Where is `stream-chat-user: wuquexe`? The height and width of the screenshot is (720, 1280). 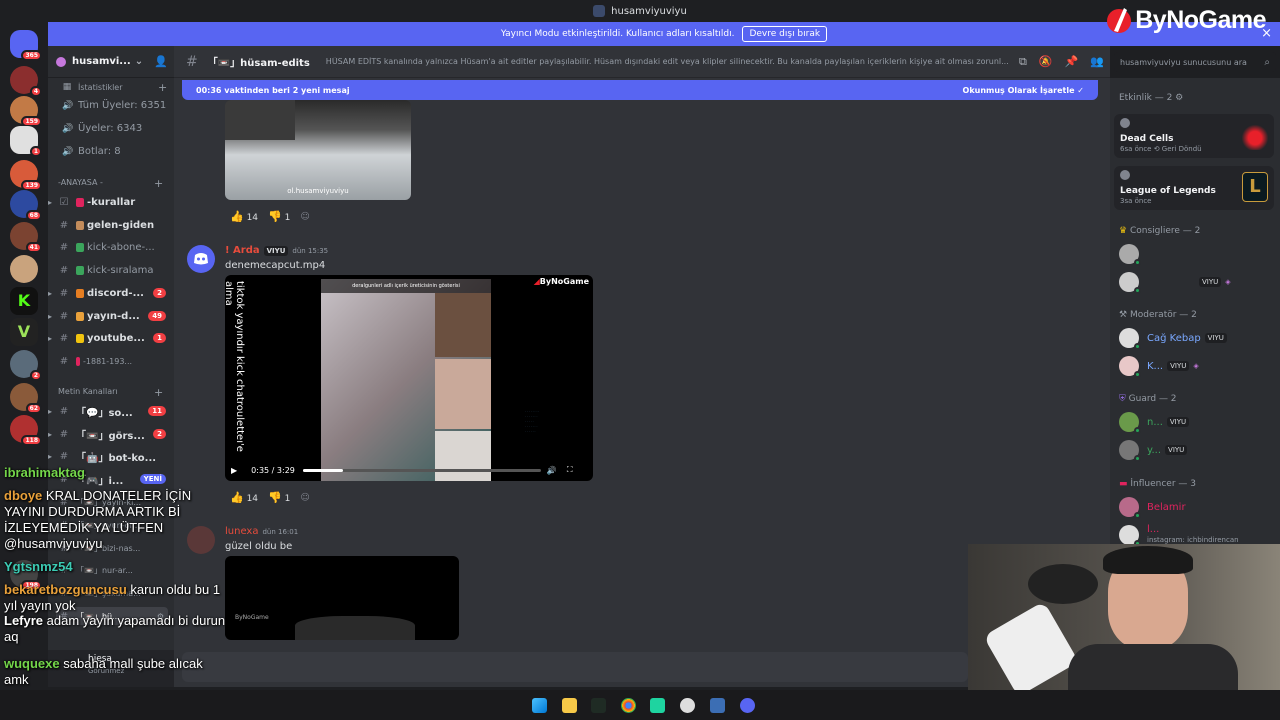 stream-chat-user: wuquexe is located at coordinates (34, 663).